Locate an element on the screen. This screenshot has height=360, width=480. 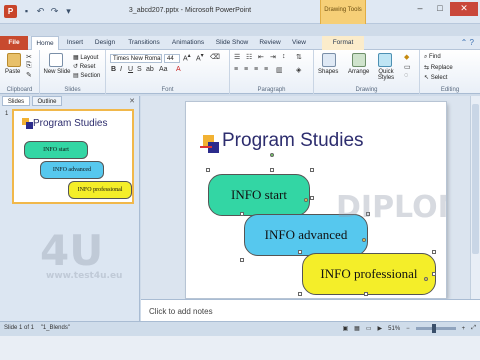
redo-icon: ↷ is located at coordinates (54, 11).